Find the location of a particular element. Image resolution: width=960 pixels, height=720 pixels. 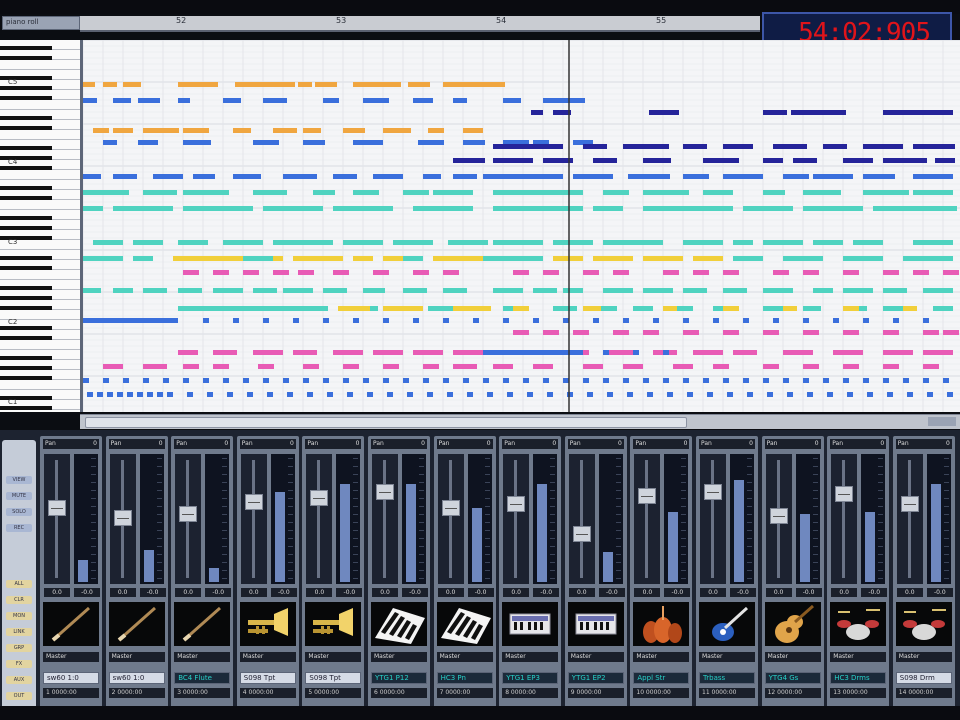

mixer-side-button: GRP is located at coordinates (19, 648).